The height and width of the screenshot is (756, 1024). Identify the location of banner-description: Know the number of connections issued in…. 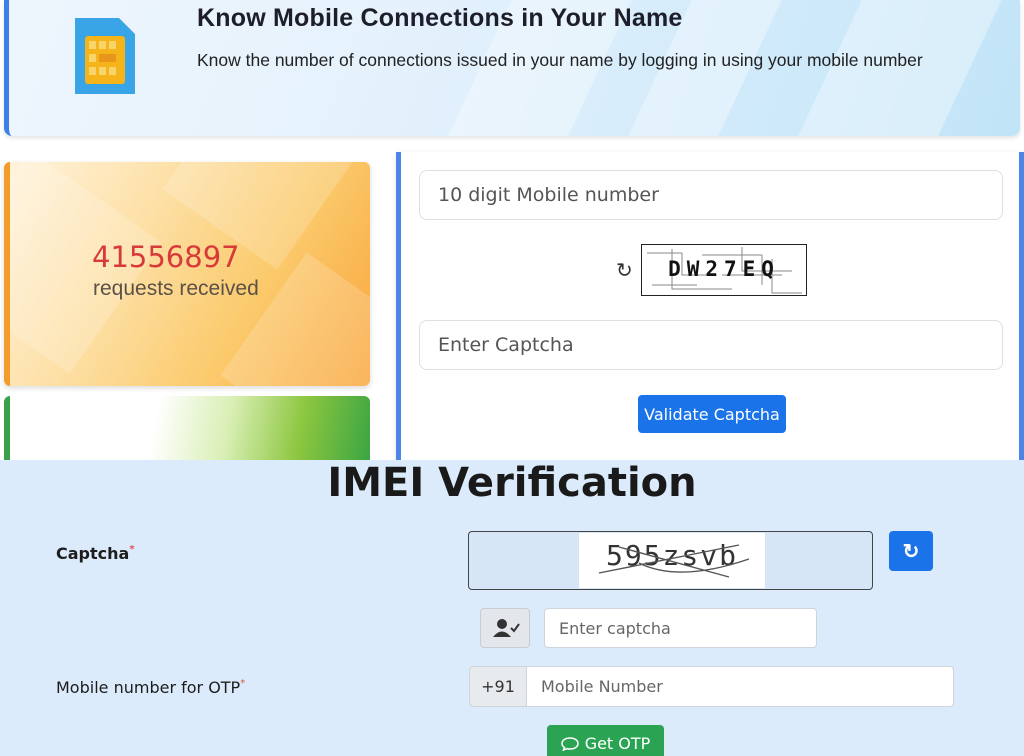
(560, 60).